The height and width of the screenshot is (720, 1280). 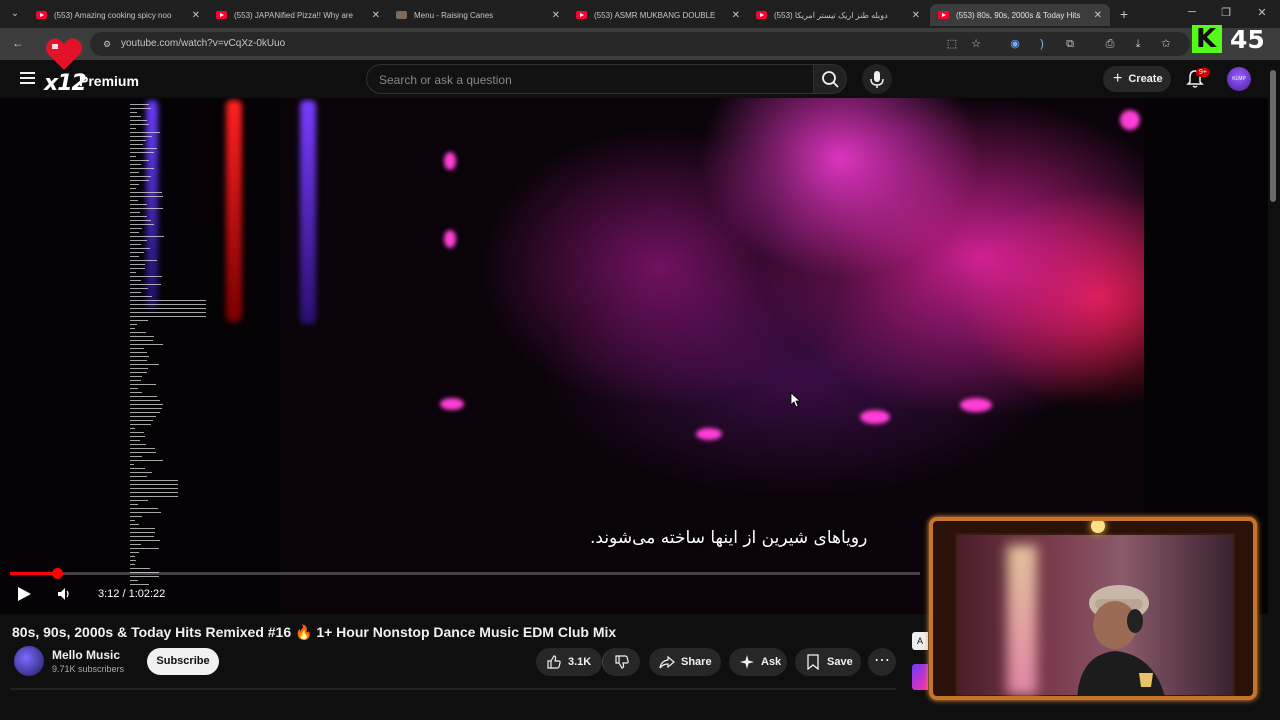 What do you see at coordinates (569, 662) in the screenshot?
I see `like-button: 3.1K` at bounding box center [569, 662].